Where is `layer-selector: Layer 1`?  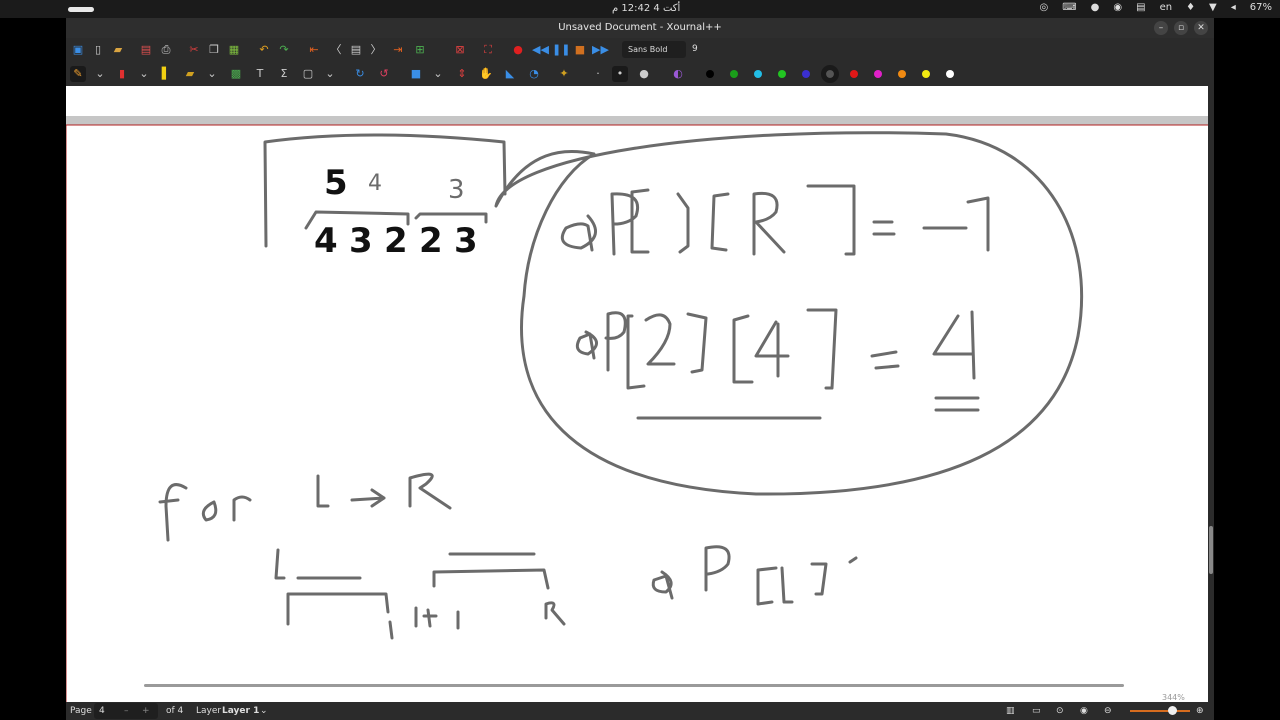
layer-selector: Layer 1 is located at coordinates (240, 711).